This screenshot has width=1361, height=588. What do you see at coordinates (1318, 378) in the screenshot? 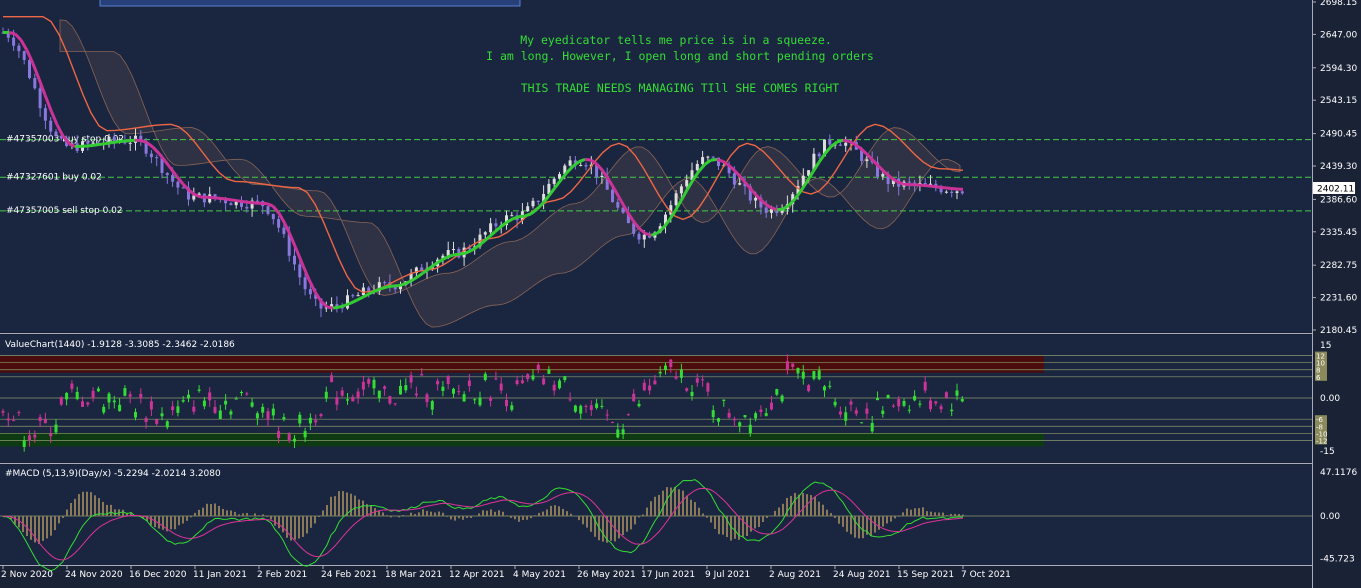
I see `vc-level-tag-label: 6` at bounding box center [1318, 378].